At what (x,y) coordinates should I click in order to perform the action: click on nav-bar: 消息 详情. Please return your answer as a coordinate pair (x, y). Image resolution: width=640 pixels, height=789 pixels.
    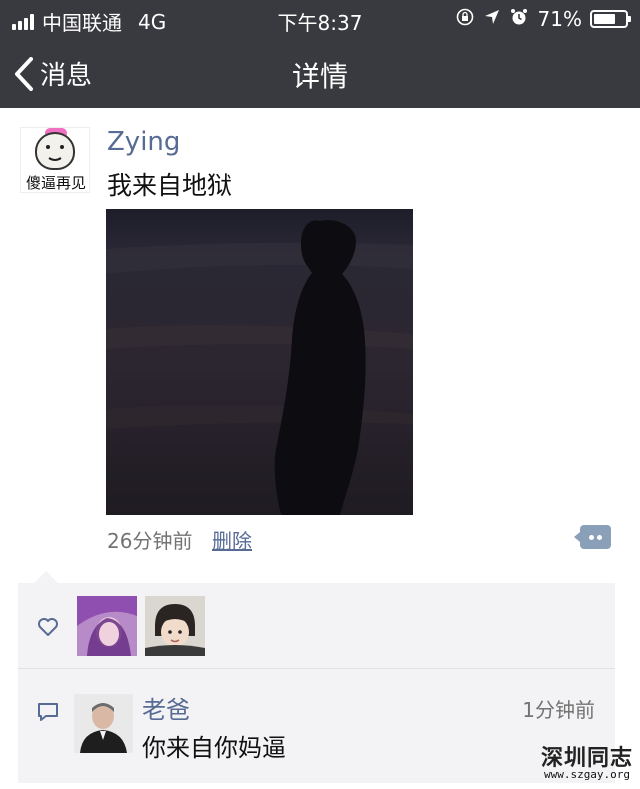
    Looking at the image, I should click on (320, 73).